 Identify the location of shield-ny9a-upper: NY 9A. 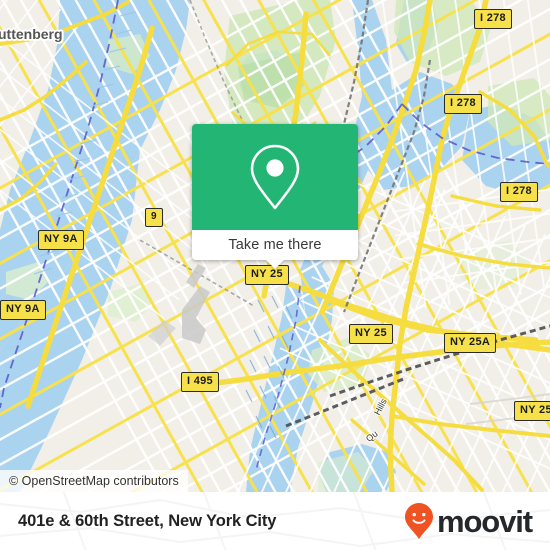
(61, 240).